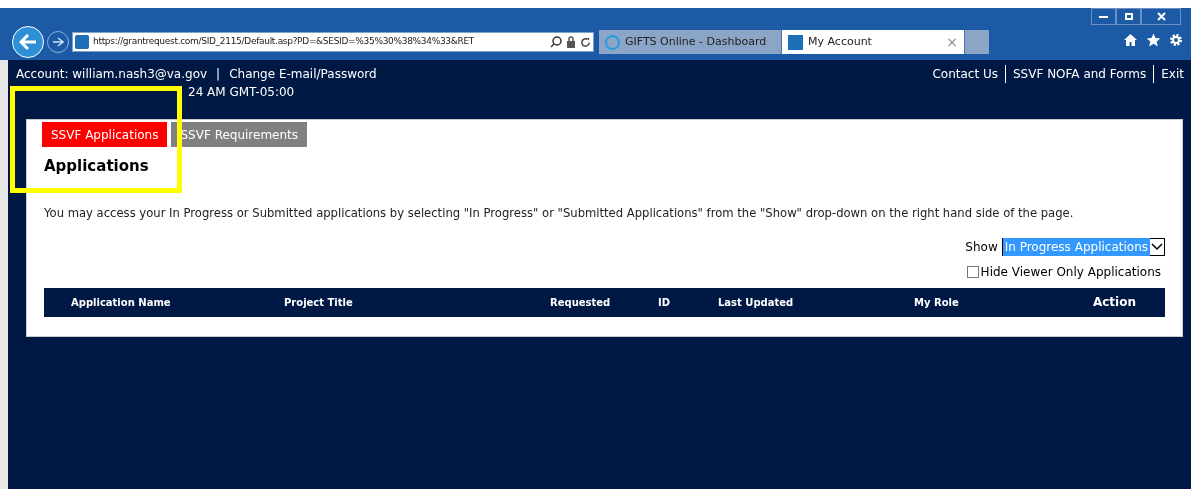 Image resolution: width=1191 pixels, height=489 pixels. Describe the element at coordinates (936, 302) in the screenshot. I see `column-header: My Role` at that location.